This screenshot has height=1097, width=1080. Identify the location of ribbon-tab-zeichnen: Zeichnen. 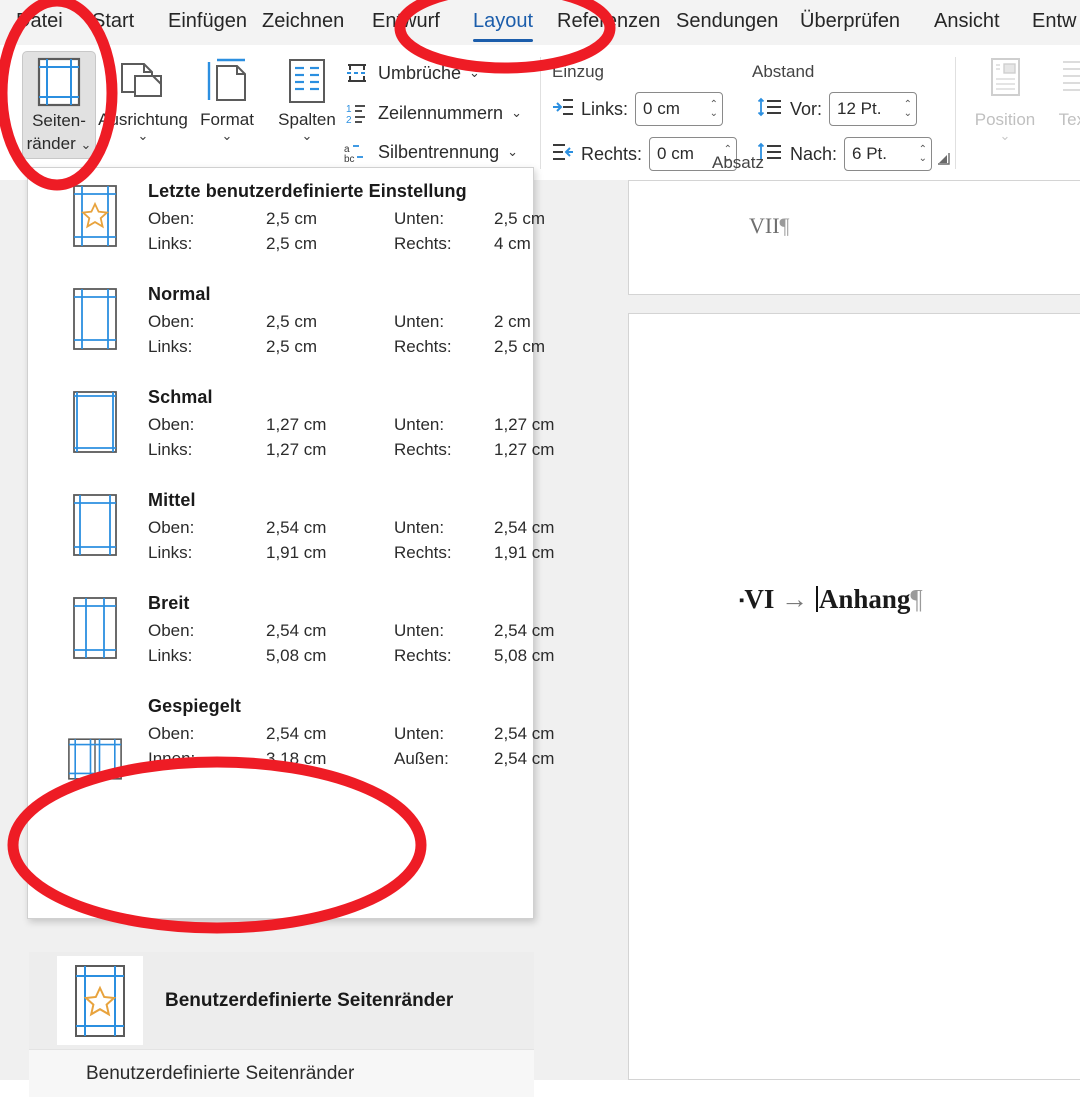
(303, 24).